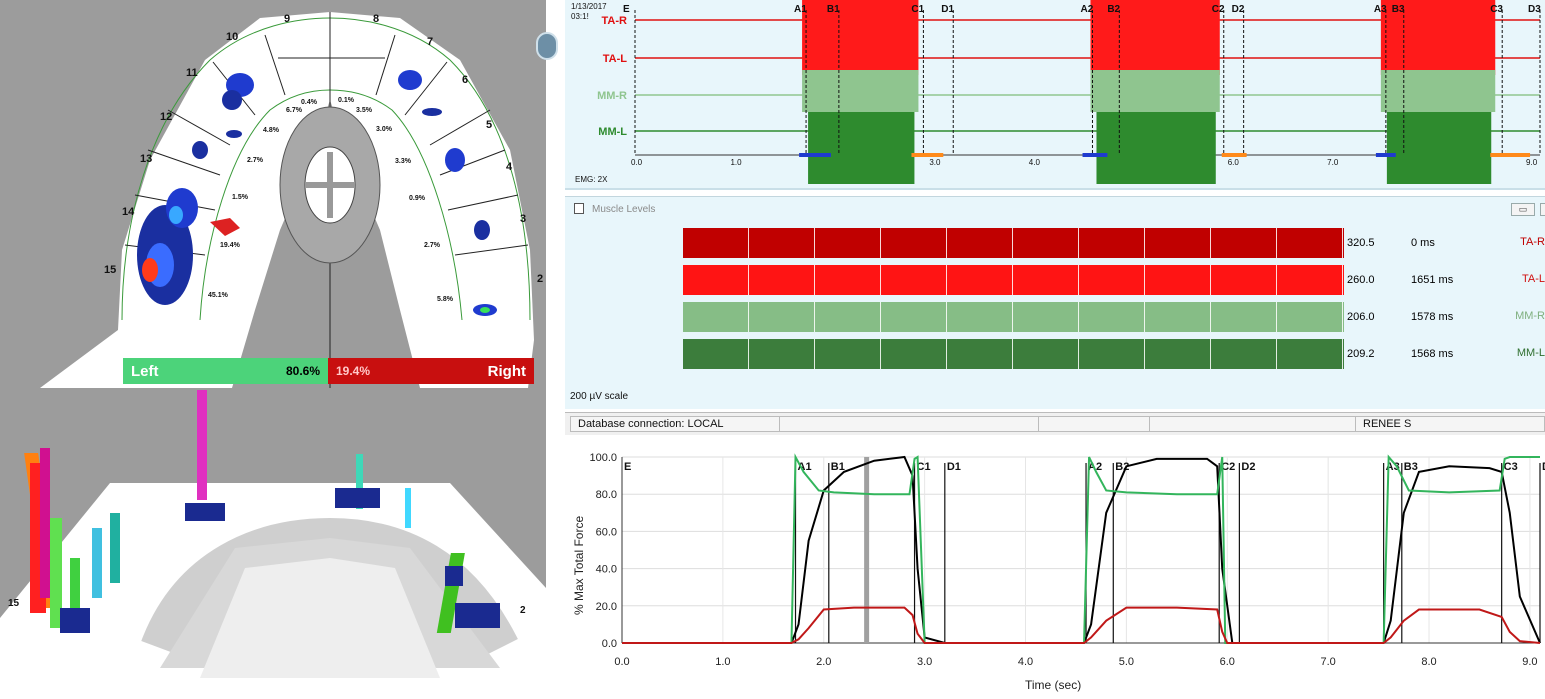  I want to click on force-x-tick-label: 3.0, so click(924, 662).